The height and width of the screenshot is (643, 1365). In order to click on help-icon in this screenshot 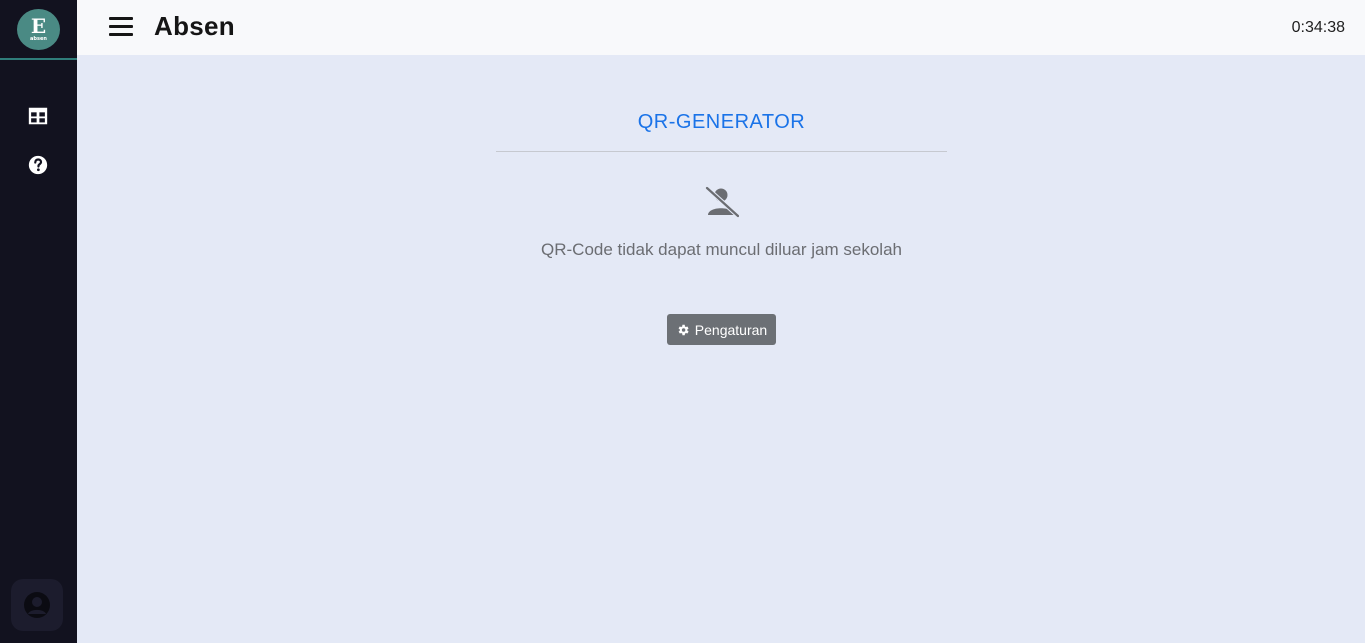, I will do `click(38, 165)`.